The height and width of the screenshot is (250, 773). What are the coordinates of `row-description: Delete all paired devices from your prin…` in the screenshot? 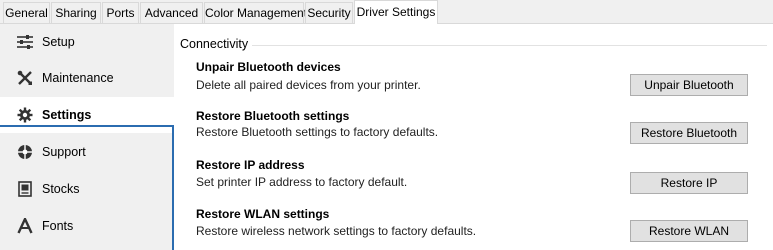 It's located at (308, 85).